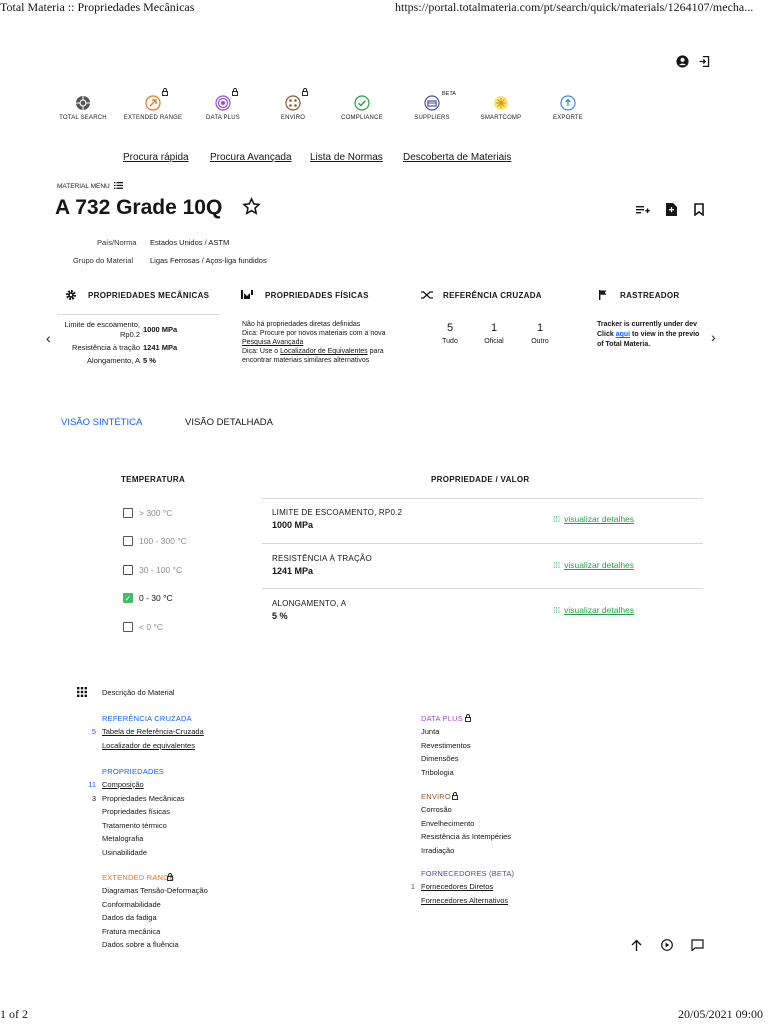 The image size is (768, 1024). What do you see at coordinates (466, 836) in the screenshot?
I see `description-item: Resistência às Intempéries` at bounding box center [466, 836].